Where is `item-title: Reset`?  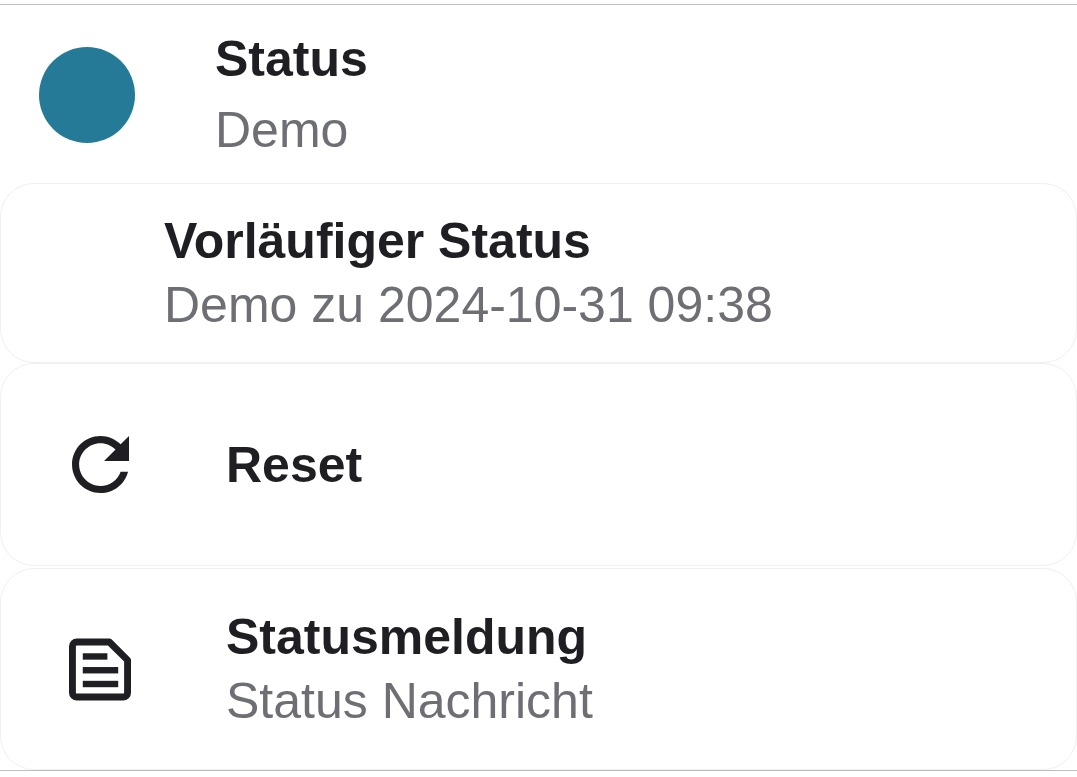 item-title: Reset is located at coordinates (294, 465).